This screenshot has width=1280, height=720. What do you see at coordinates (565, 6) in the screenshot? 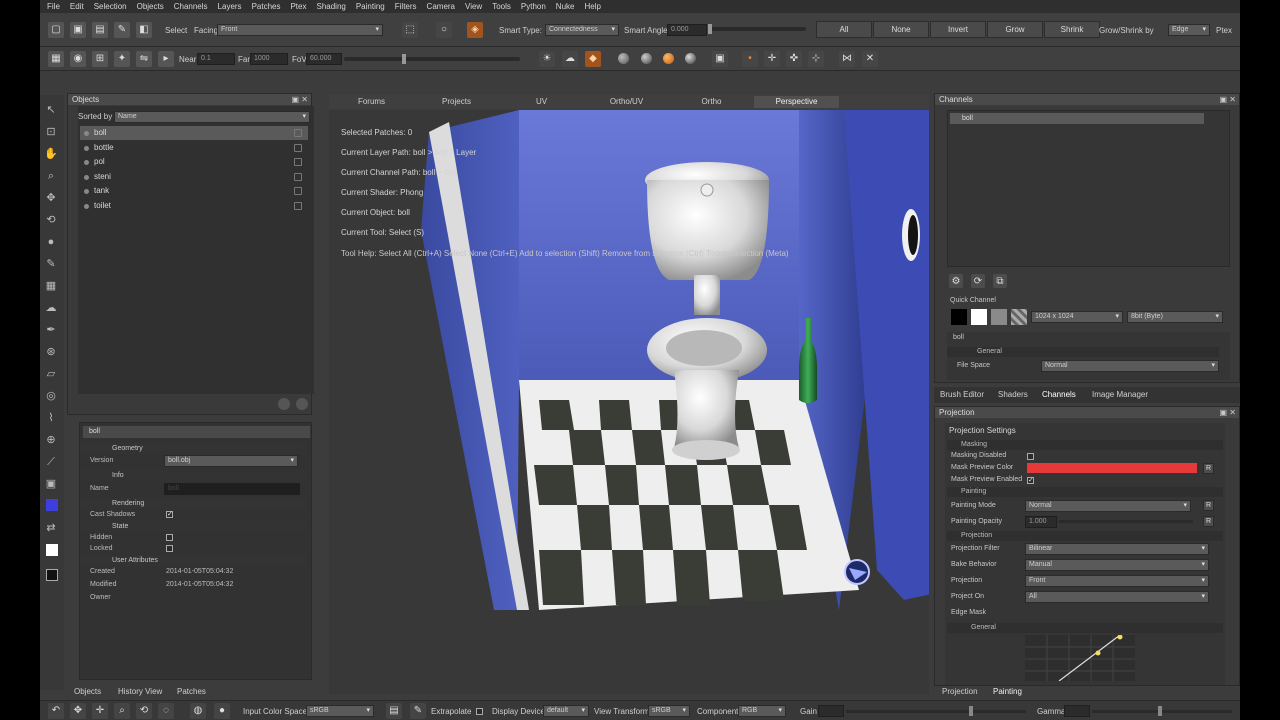
I see `menu-nuke: Nuke` at bounding box center [565, 6].